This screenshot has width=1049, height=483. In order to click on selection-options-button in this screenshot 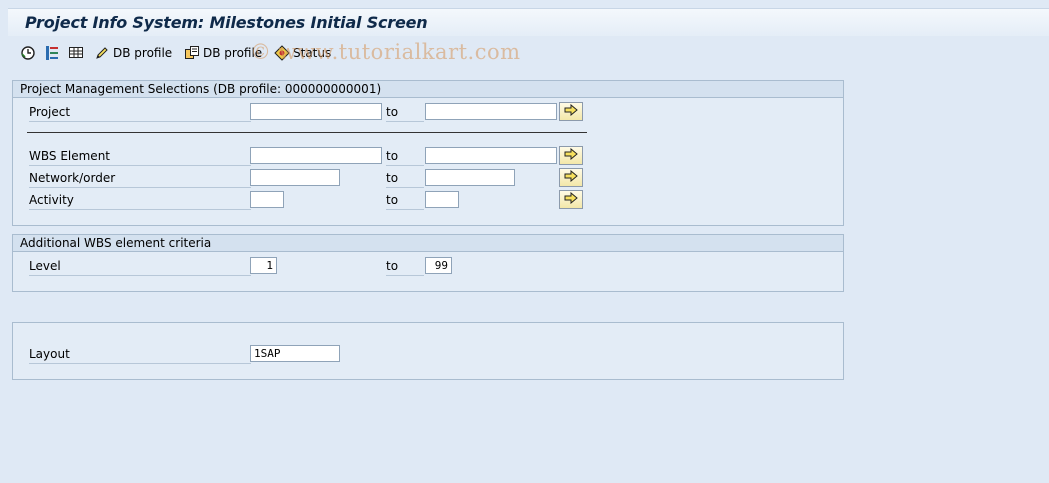, I will do `click(52, 53)`.